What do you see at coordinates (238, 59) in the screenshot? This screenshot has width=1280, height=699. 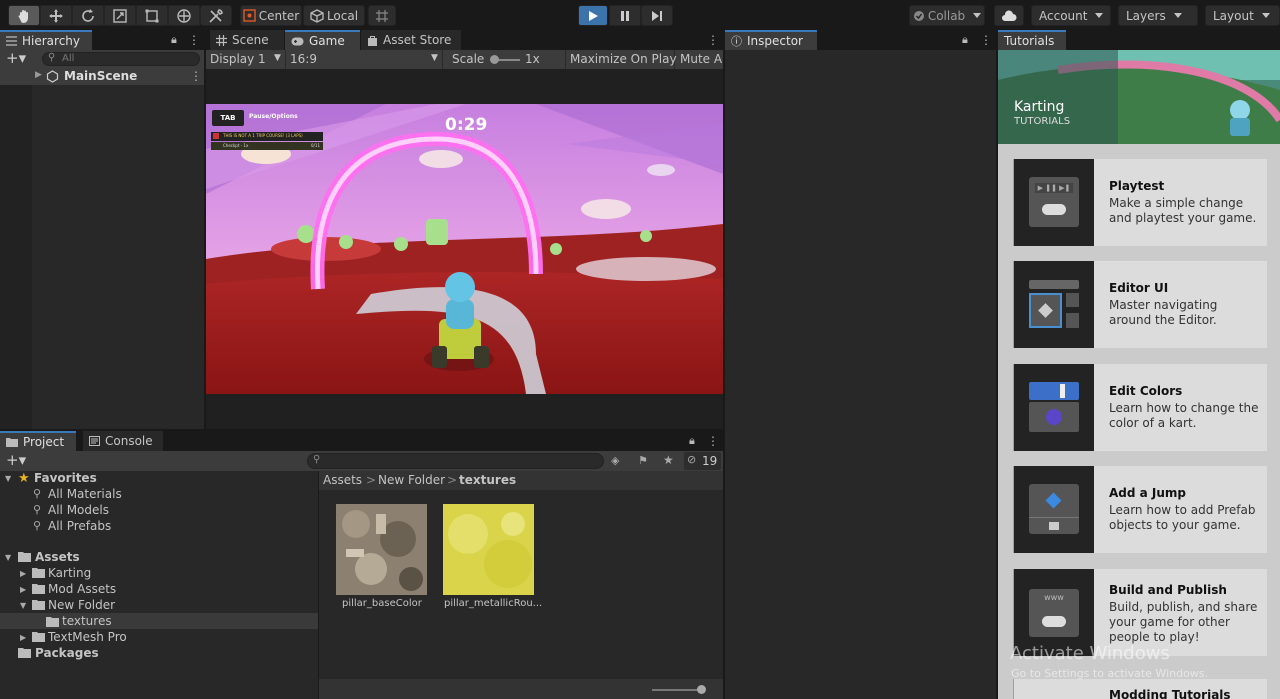 I see `display-label: Display 1` at bounding box center [238, 59].